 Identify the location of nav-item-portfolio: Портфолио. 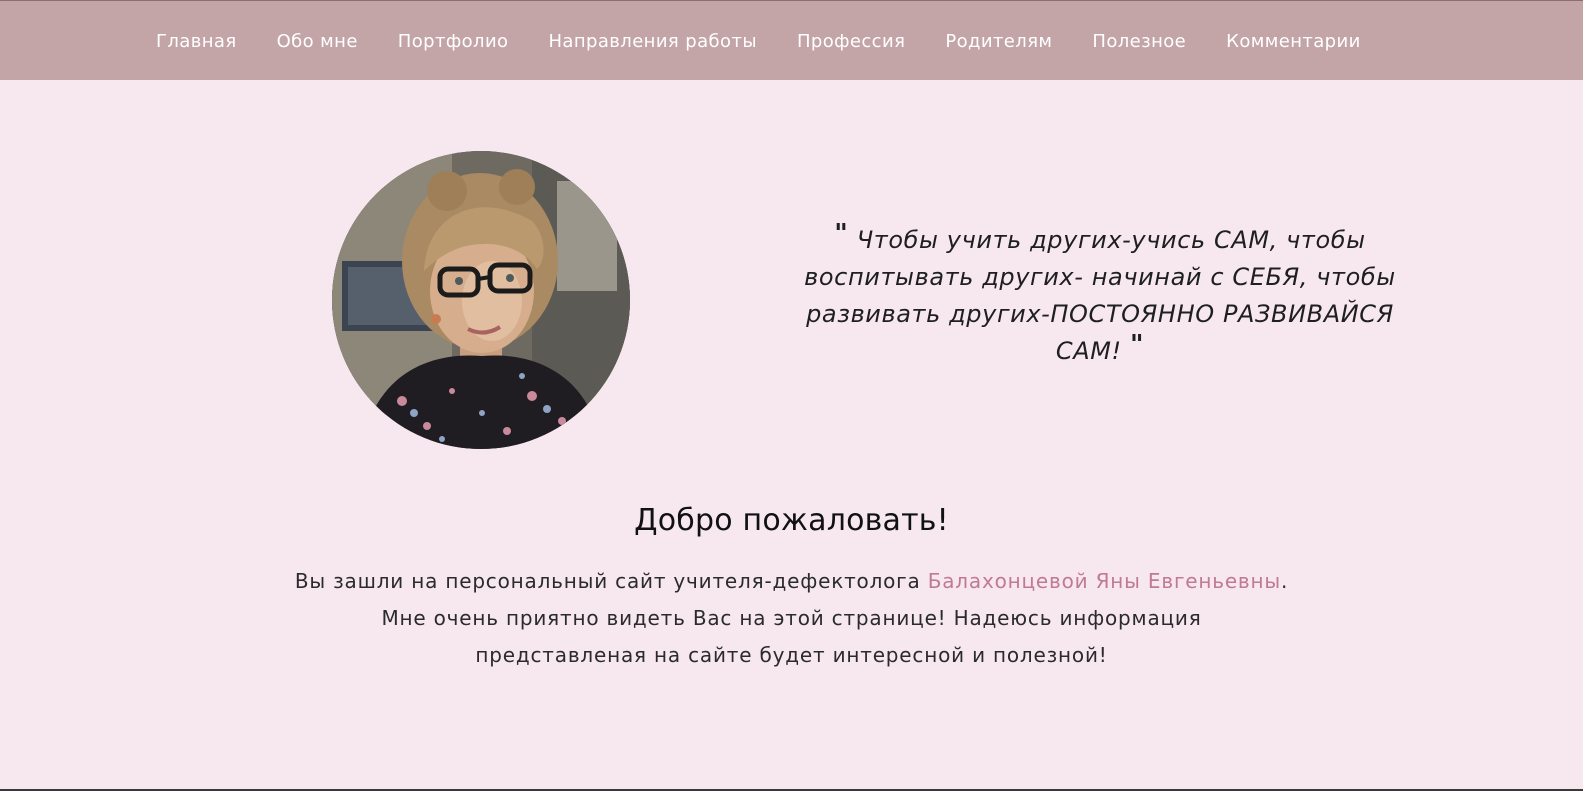
(453, 41).